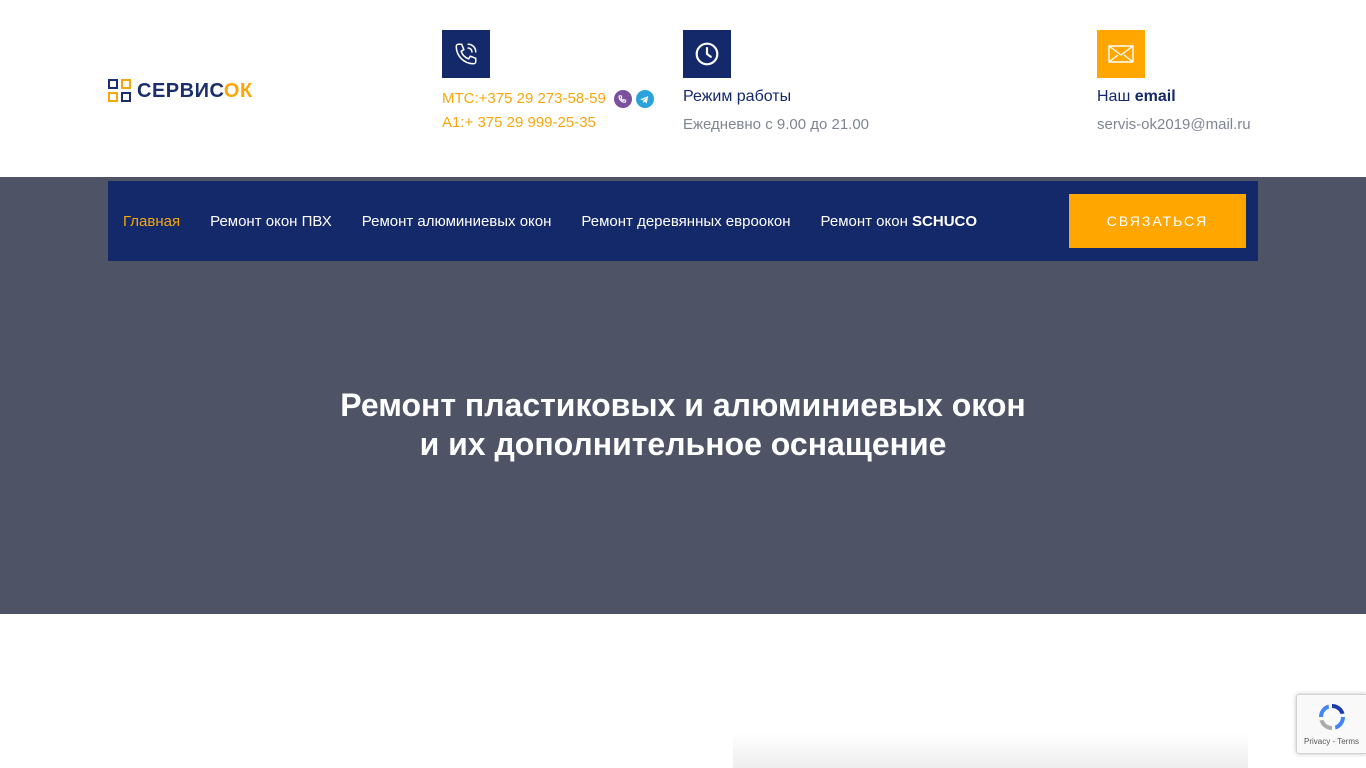 The image size is (1366, 768). Describe the element at coordinates (238, 90) in the screenshot. I see `logo-text-part2: ОК` at that location.